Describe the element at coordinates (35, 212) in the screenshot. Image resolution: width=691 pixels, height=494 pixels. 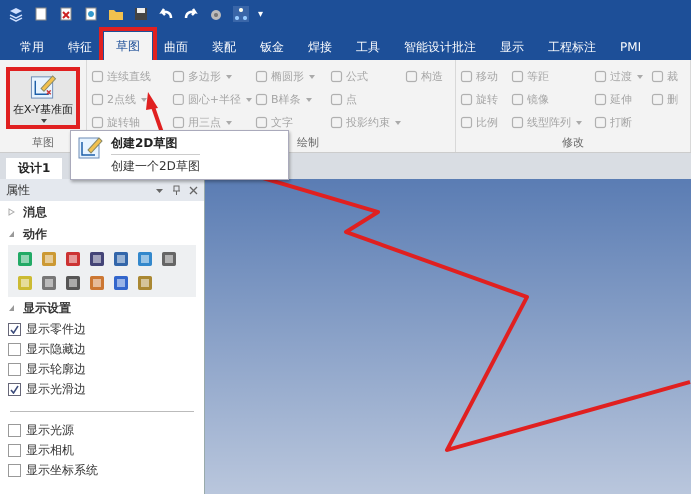
I see `section-header: 消息` at that location.